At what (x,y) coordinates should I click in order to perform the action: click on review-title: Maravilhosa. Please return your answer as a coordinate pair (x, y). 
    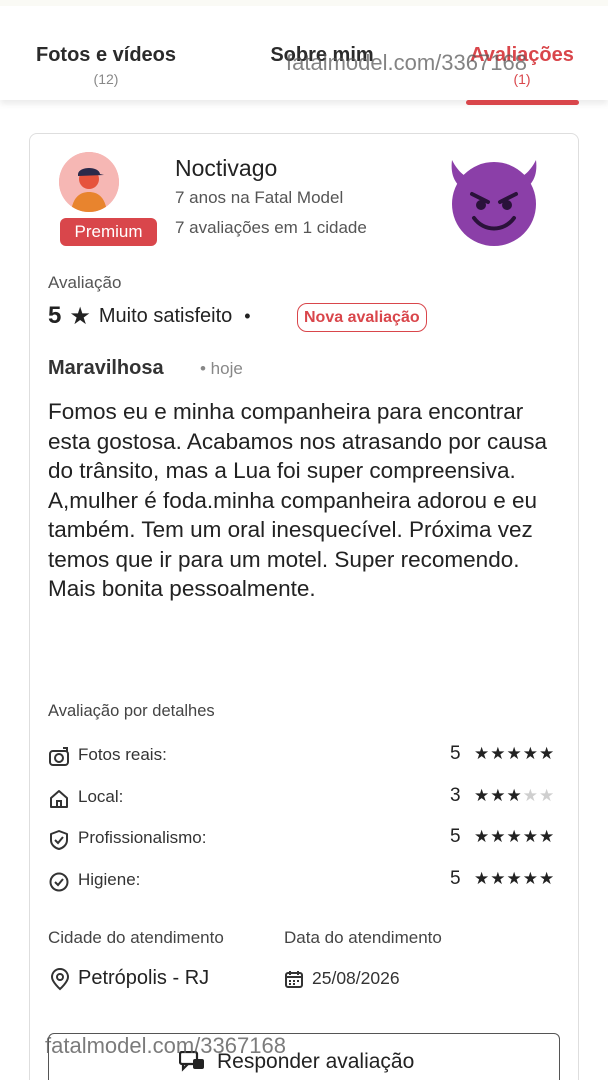
    Looking at the image, I should click on (106, 368).